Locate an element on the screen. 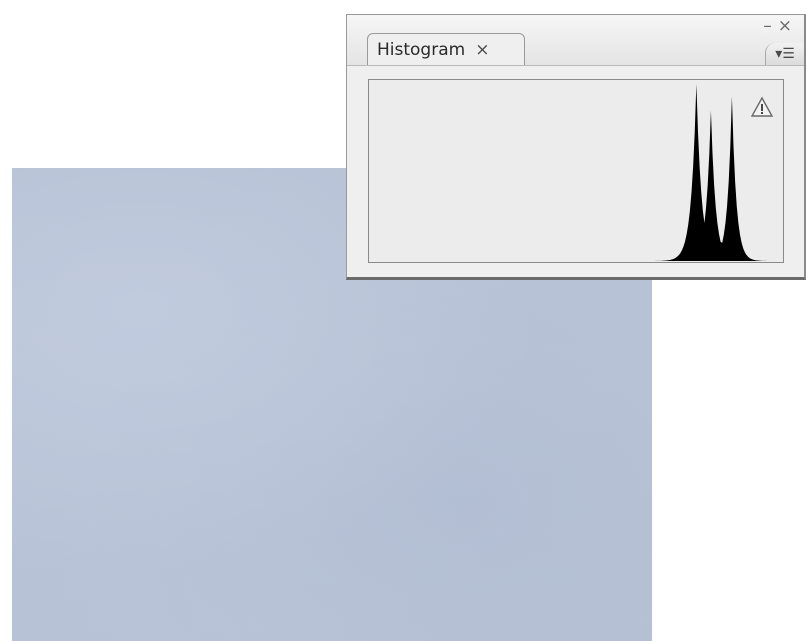 This screenshot has height=641, width=812. histogram-display is located at coordinates (576, 171).